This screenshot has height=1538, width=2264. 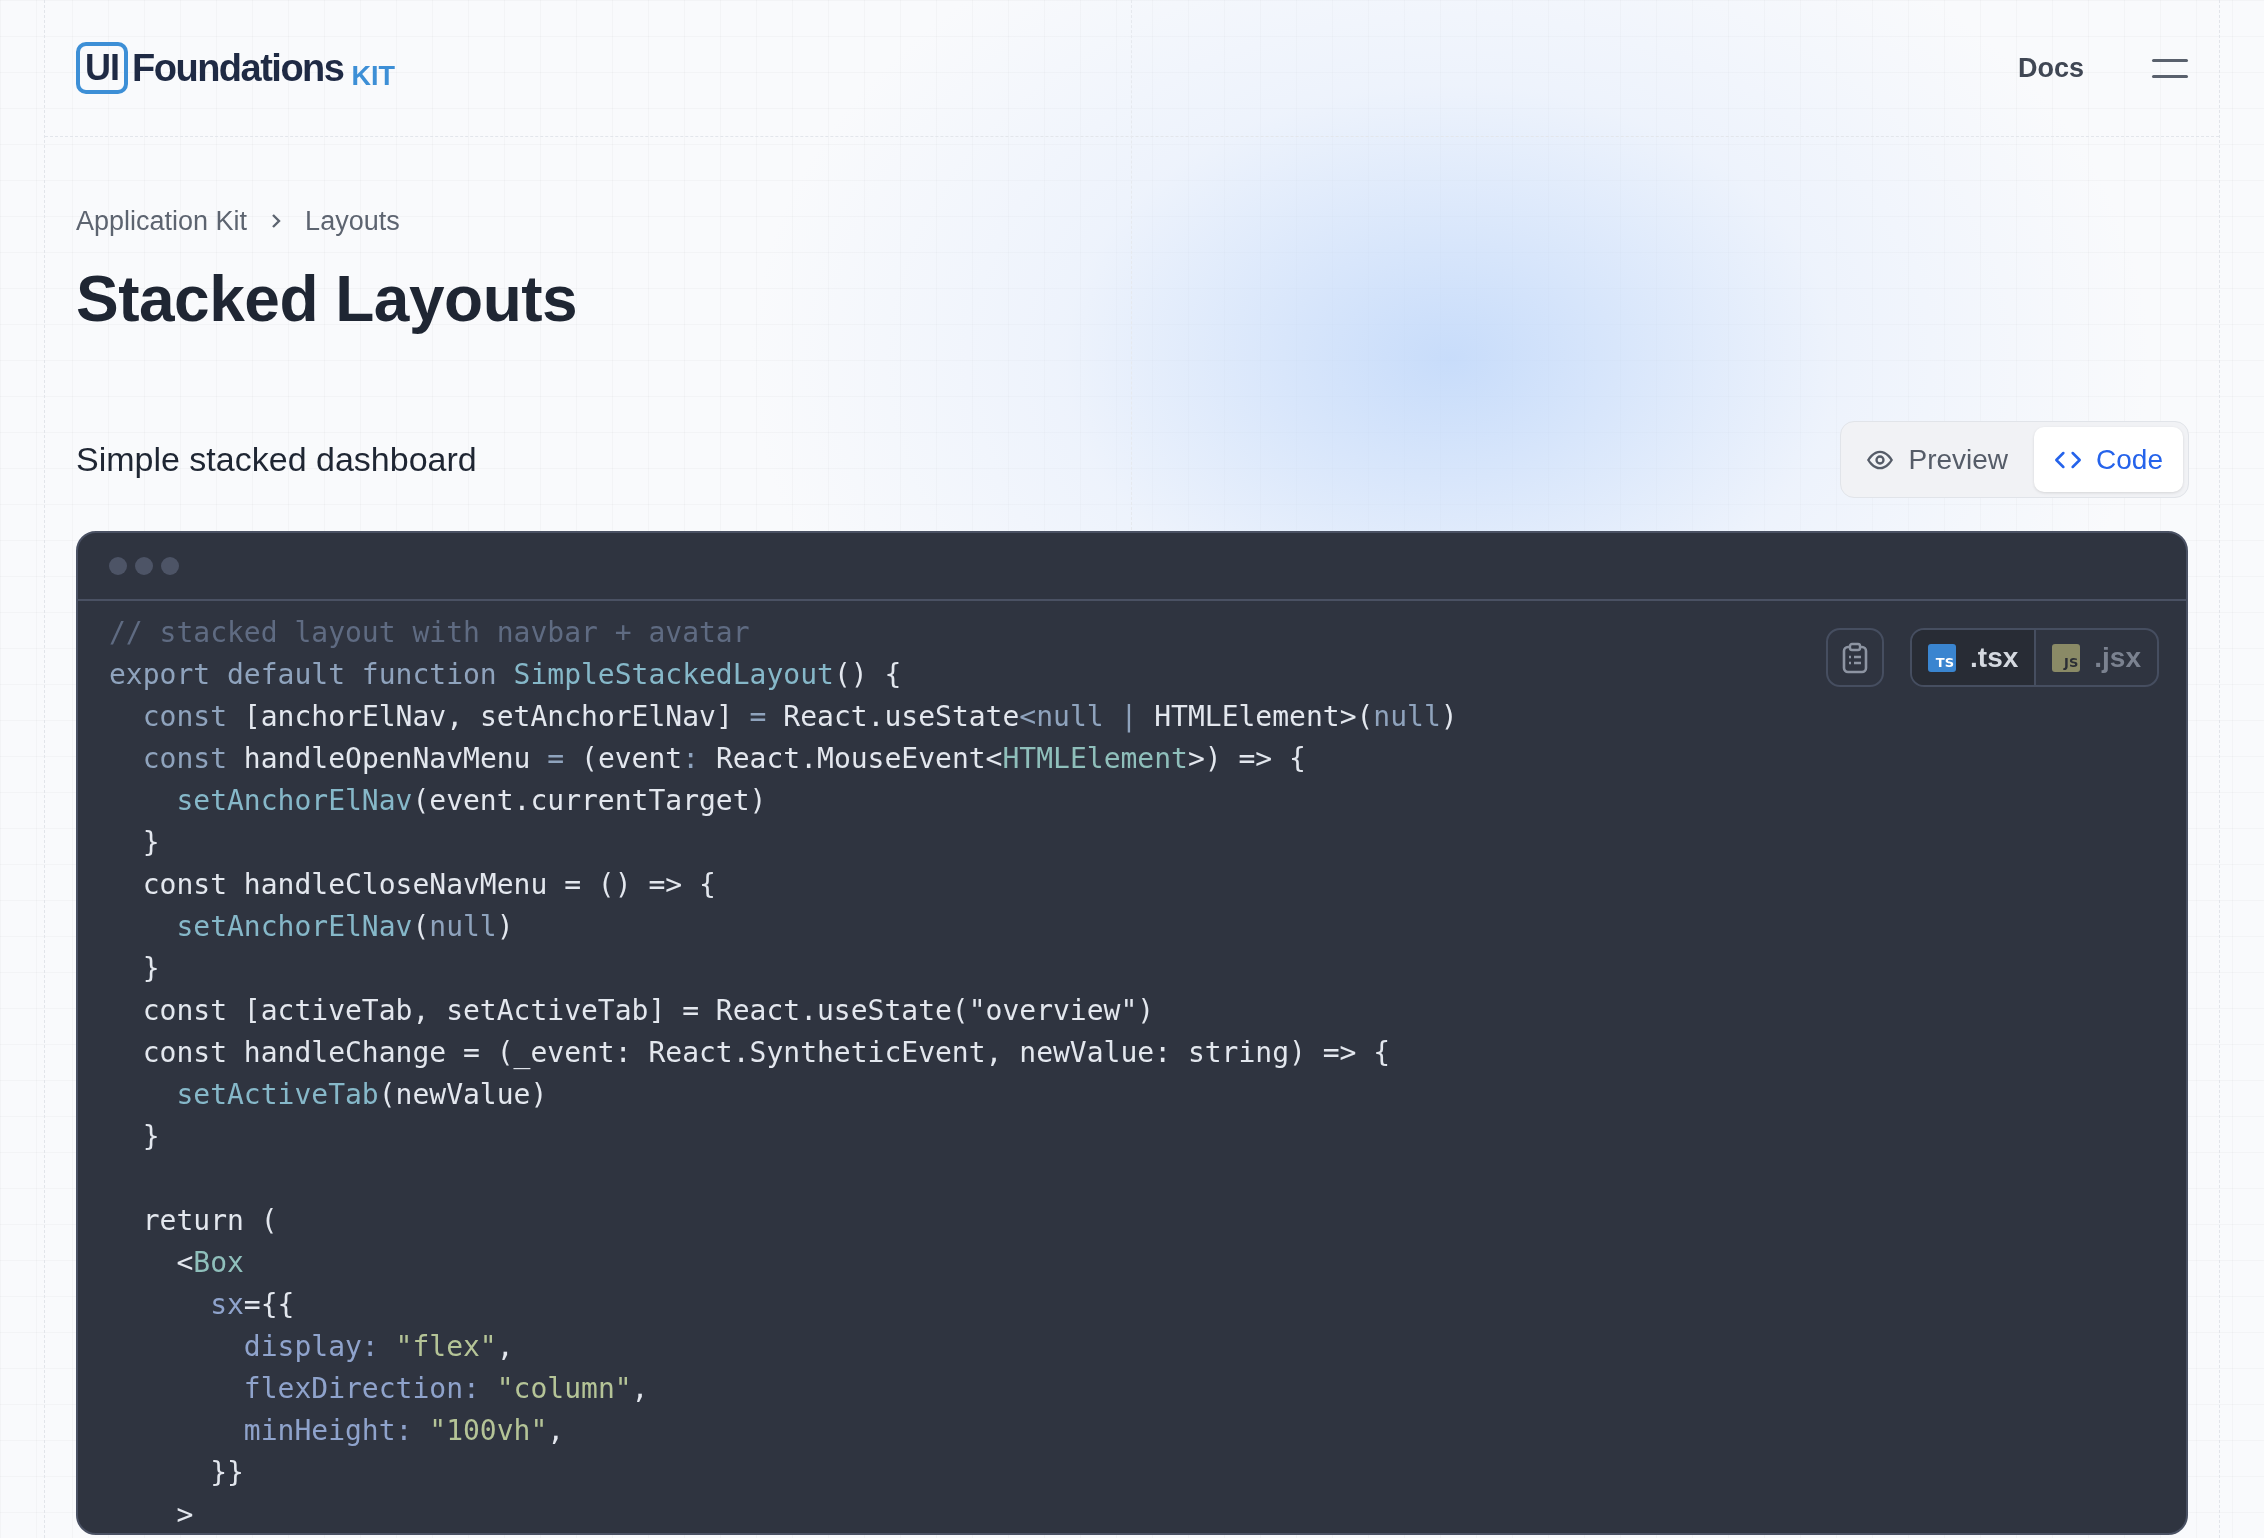 I want to click on code-line: const handleChange = (_event: React.SyntheticEvent, newValue: string) => {, so click(x=766, y=1053).